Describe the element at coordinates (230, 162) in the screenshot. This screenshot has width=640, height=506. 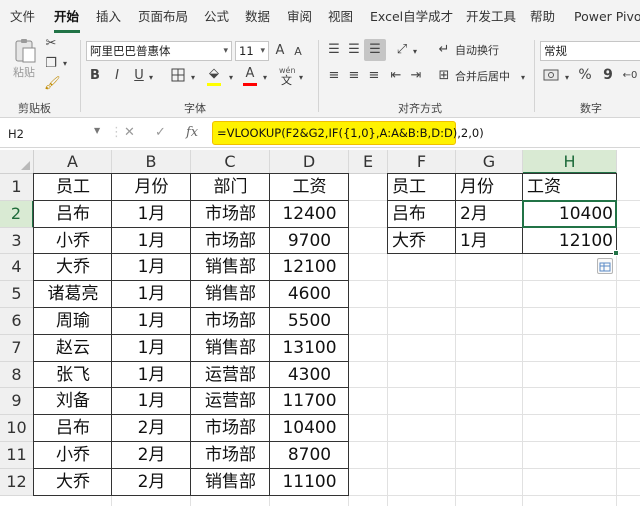
I see `column-header-c: C` at that location.